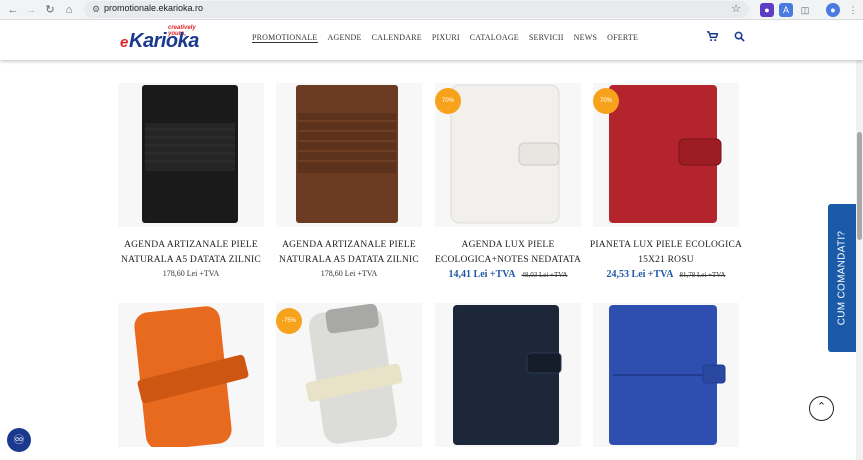 The image size is (863, 460). Describe the element at coordinates (31, 10) in the screenshot. I see `forward-icon: →` at that location.